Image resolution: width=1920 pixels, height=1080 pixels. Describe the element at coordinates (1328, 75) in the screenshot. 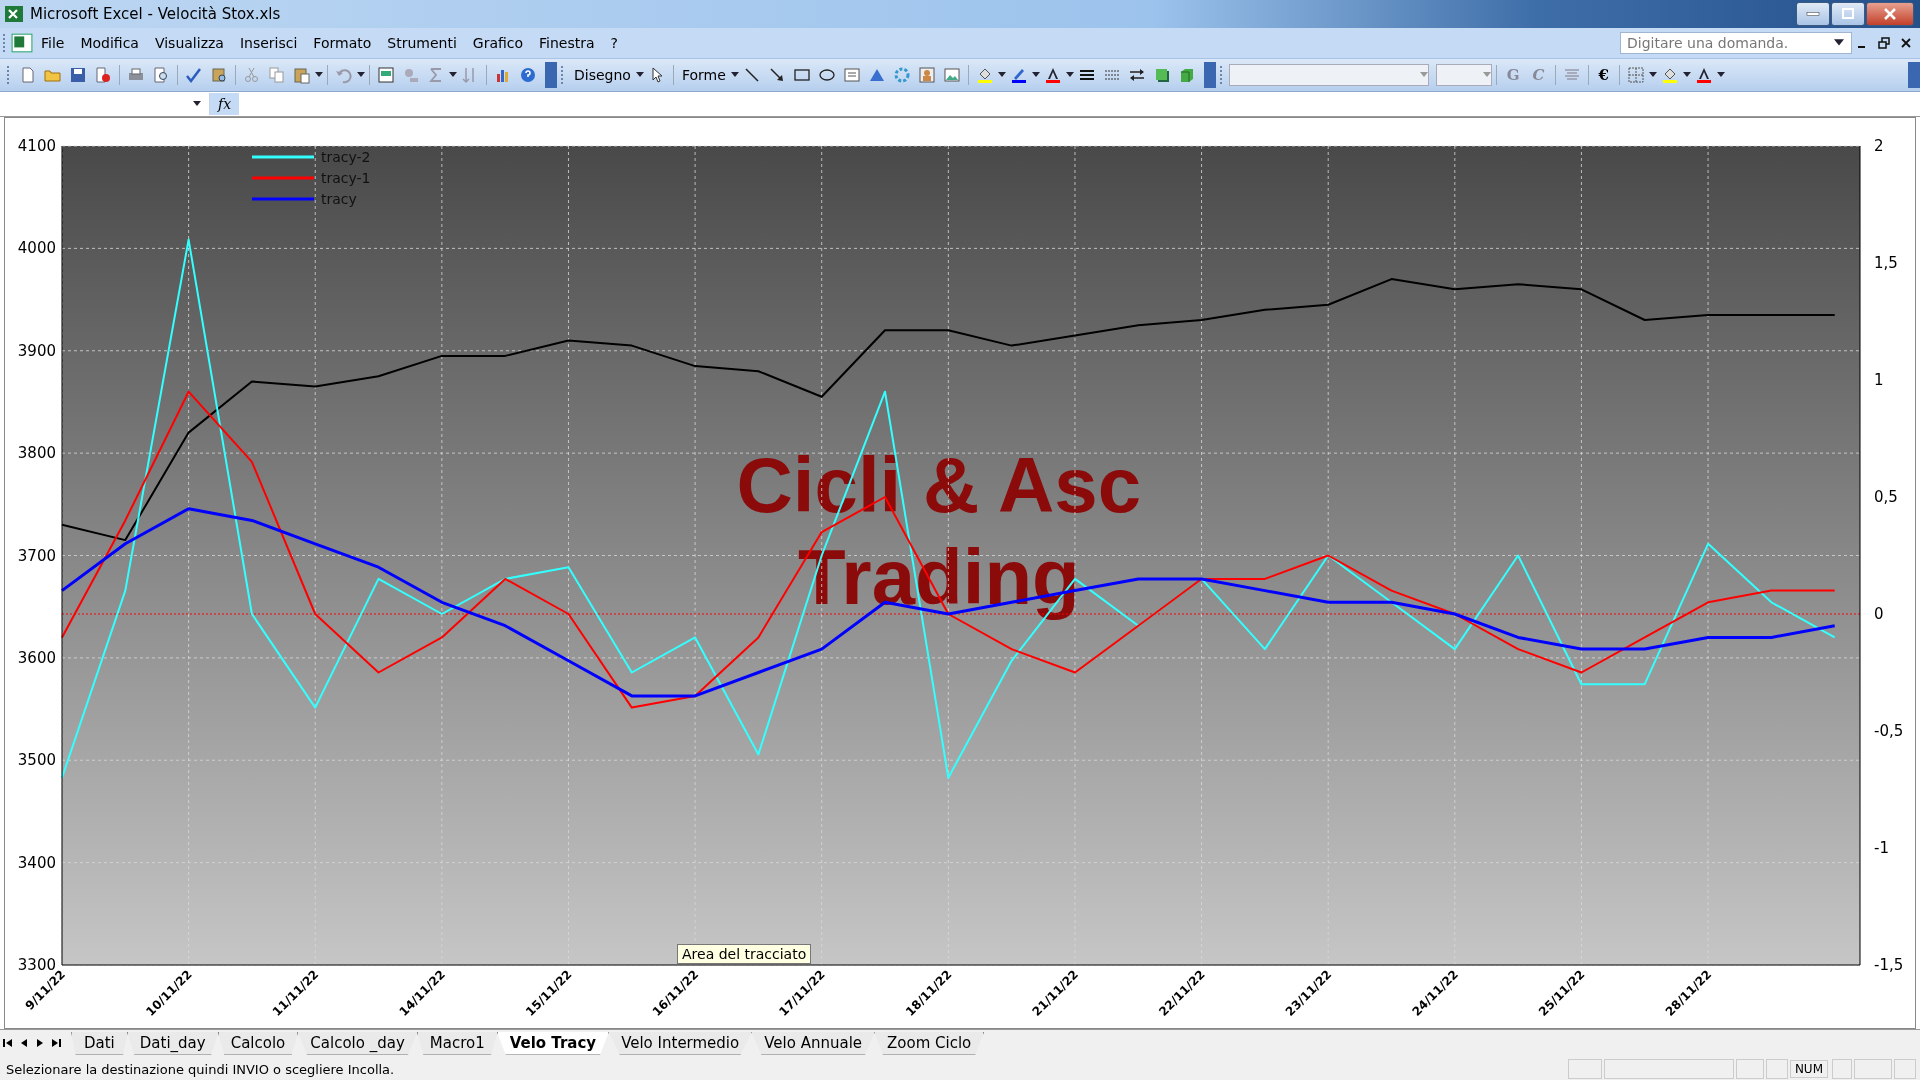

I see `font-name-field` at that location.